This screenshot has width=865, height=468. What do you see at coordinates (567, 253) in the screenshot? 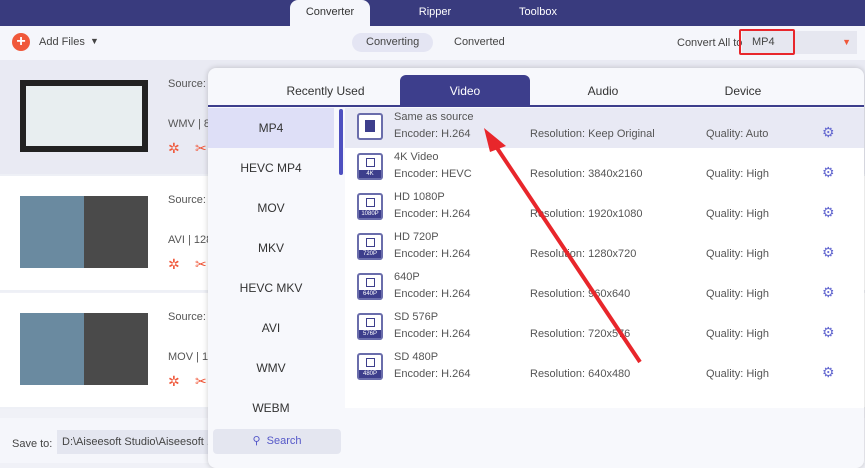
I see `arrow-shaft` at bounding box center [567, 253].